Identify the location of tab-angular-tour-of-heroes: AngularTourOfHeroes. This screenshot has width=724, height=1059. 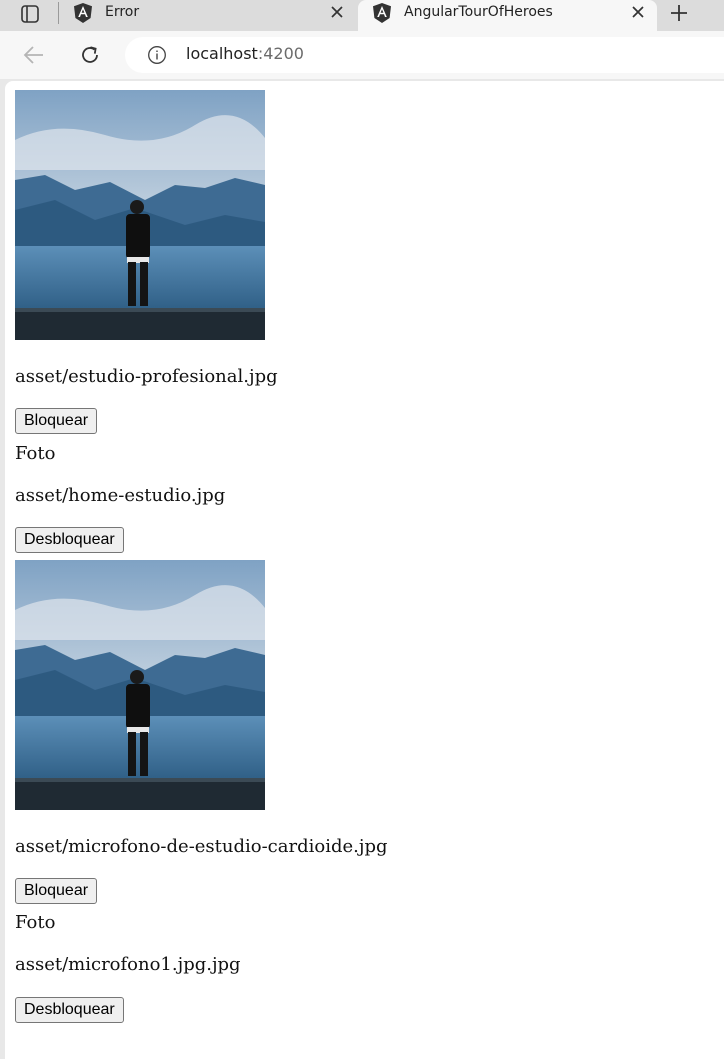
(507, 15).